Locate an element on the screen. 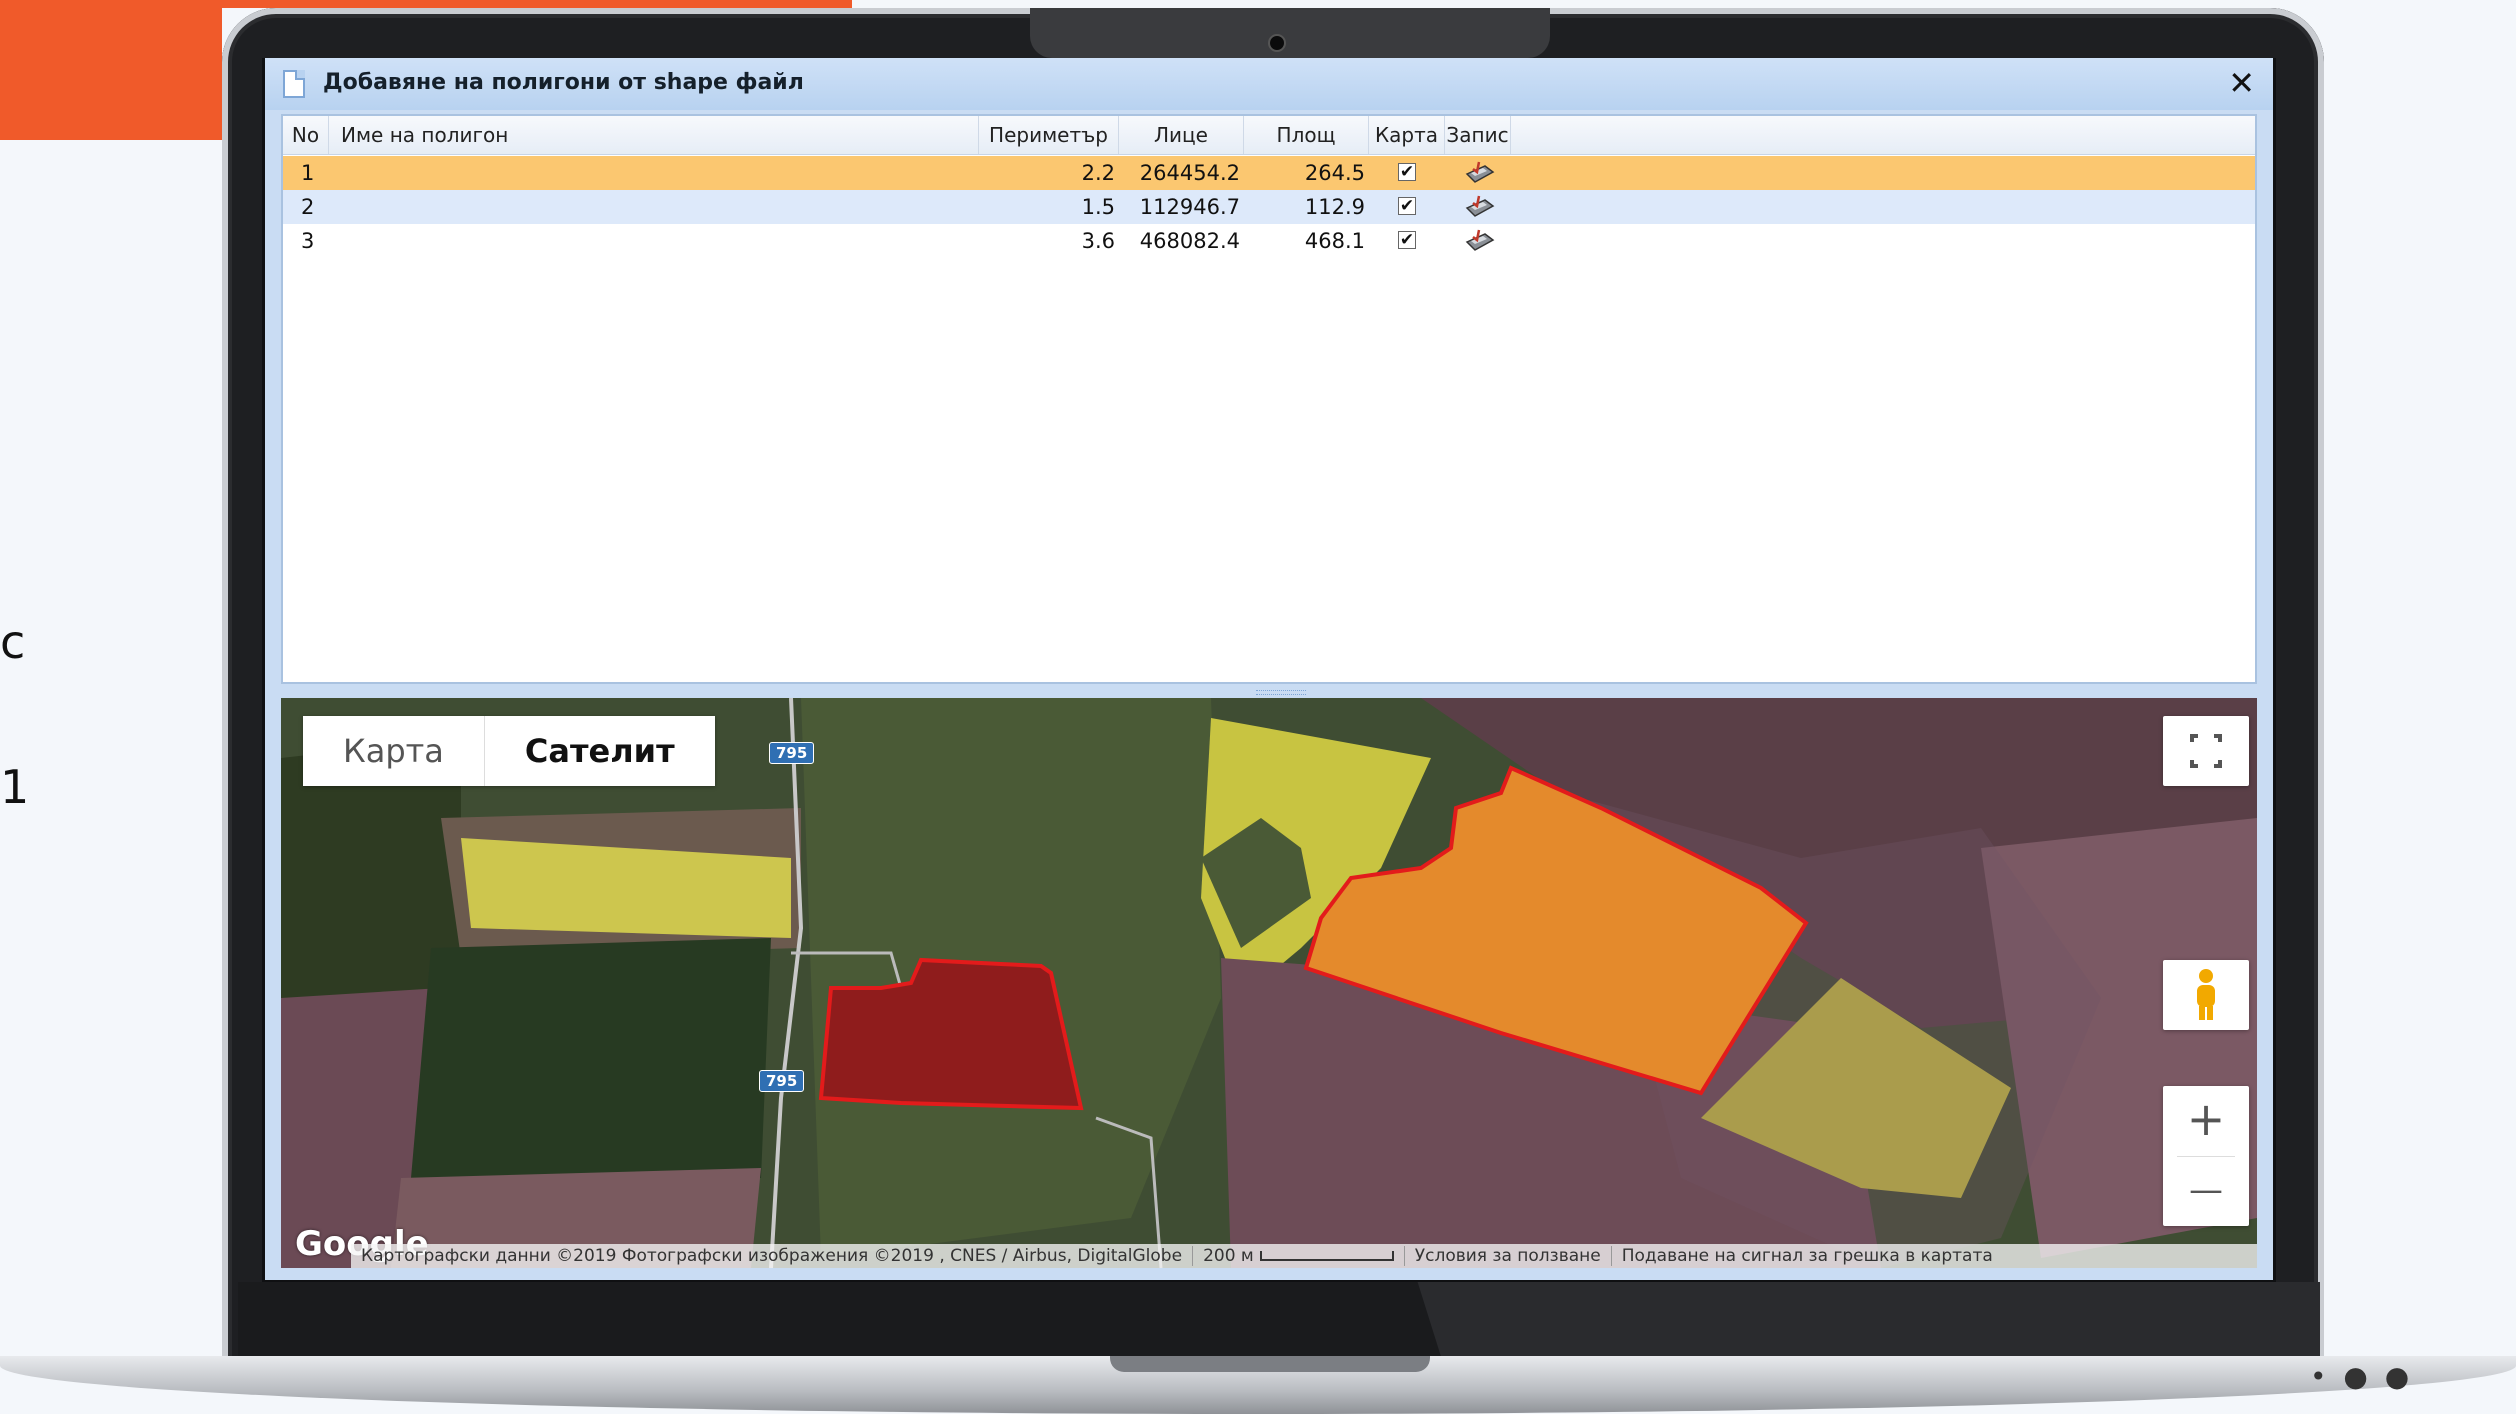 Image resolution: width=2516 pixels, height=1414 pixels. map-scale-label: 200 м is located at coordinates (1228, 1256).